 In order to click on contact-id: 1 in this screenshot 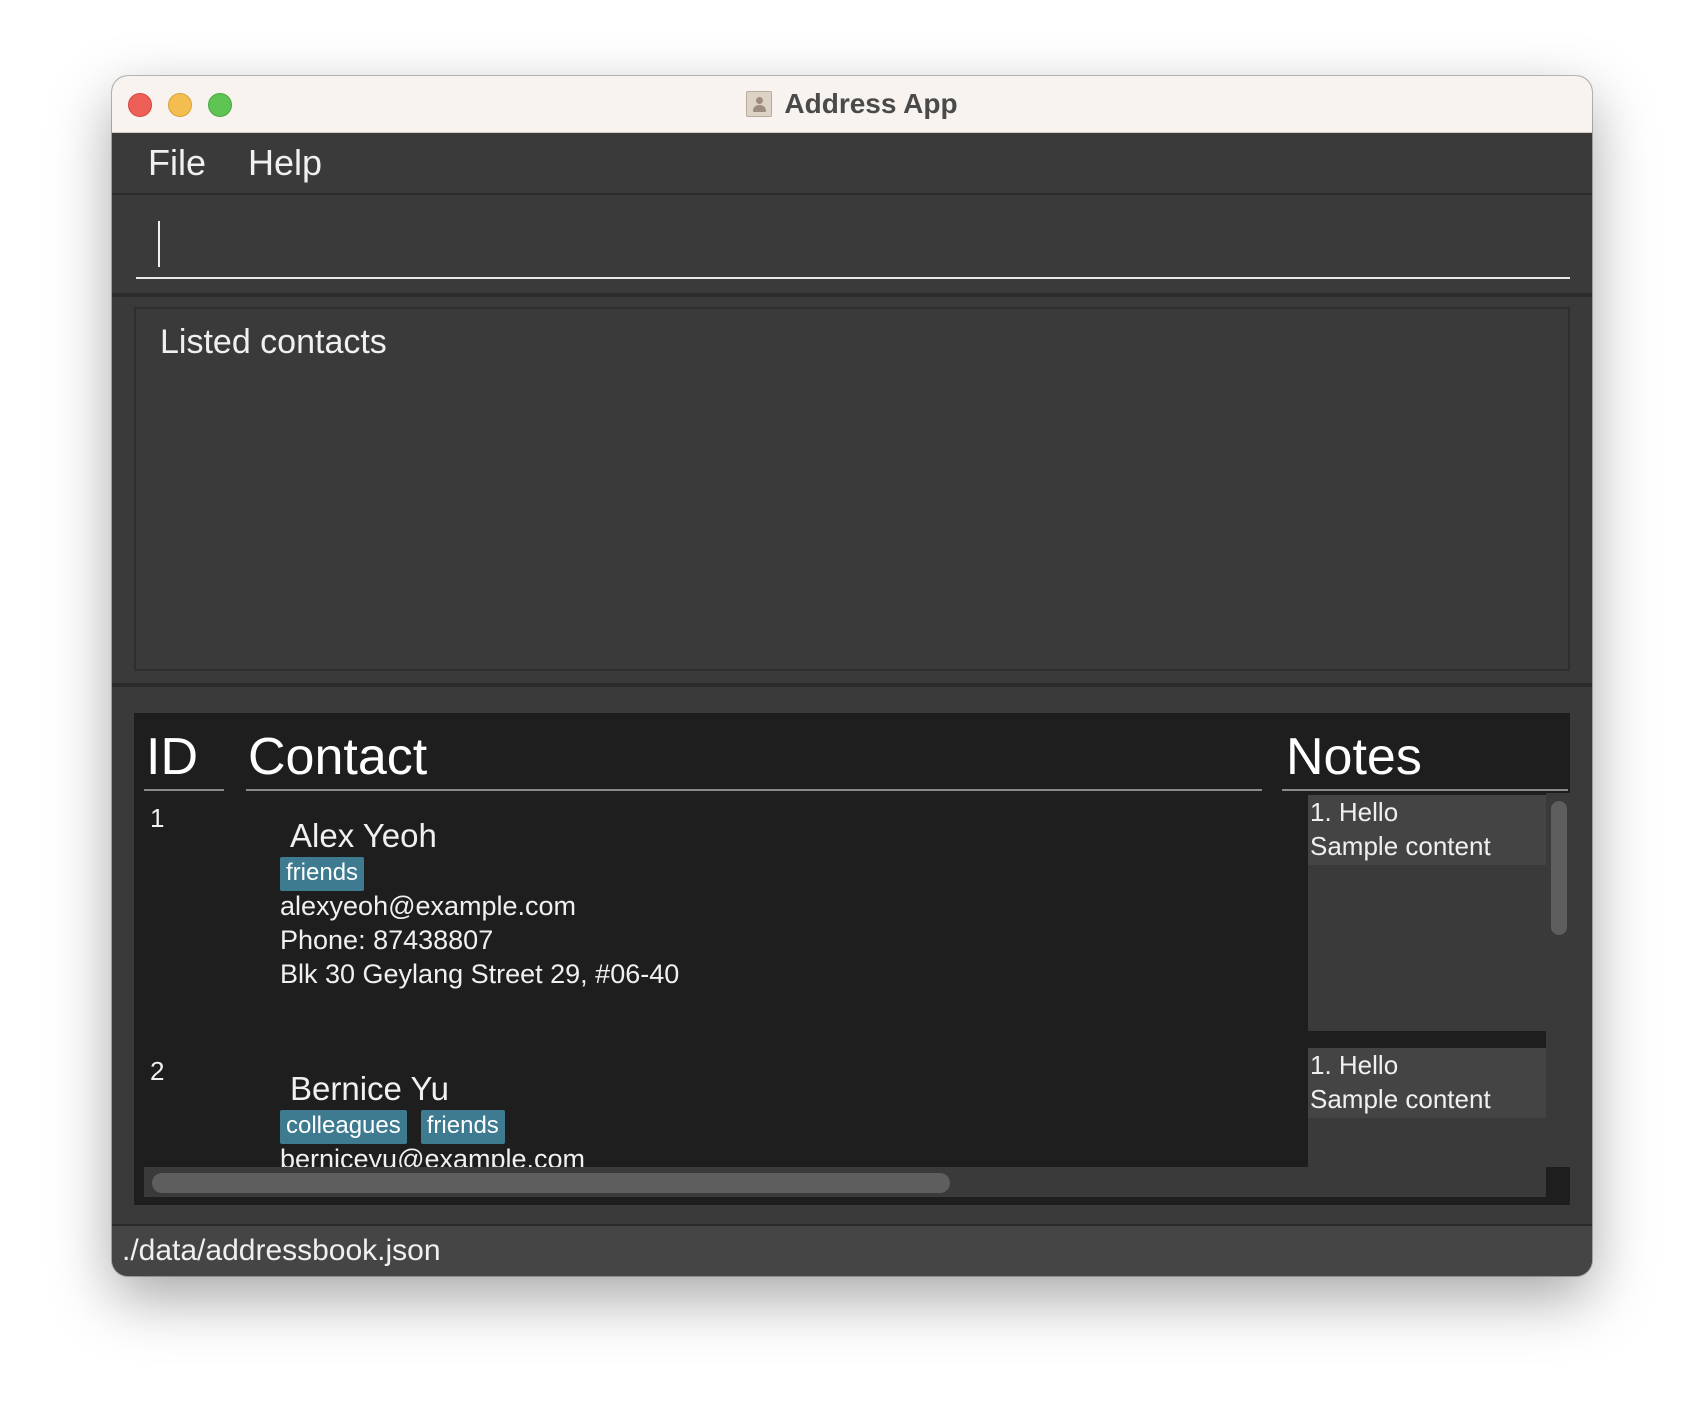, I will do `click(157, 818)`.